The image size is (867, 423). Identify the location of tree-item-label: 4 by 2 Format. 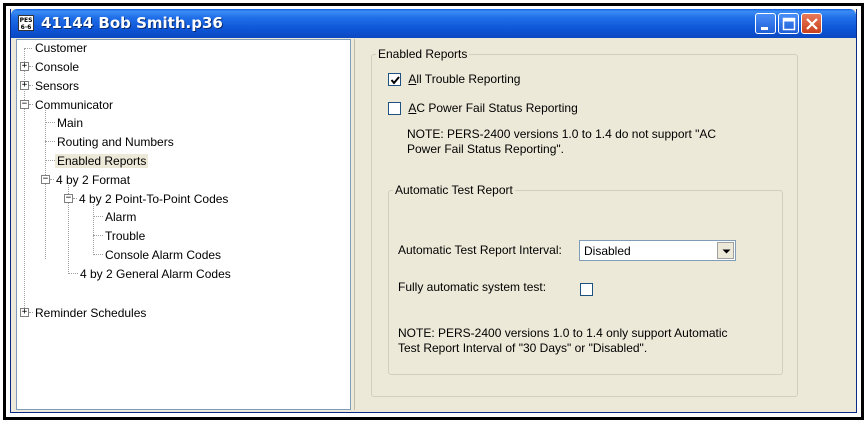
(93, 180).